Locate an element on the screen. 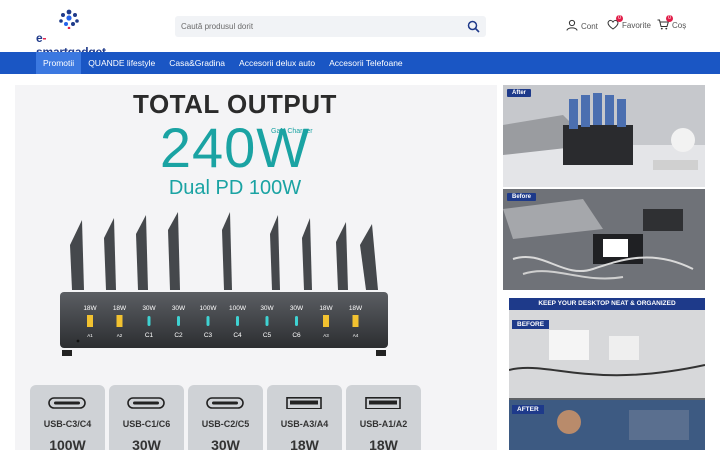 The image size is (720, 450). banner-dual-pd: Dual PD 100W is located at coordinates (235, 188).